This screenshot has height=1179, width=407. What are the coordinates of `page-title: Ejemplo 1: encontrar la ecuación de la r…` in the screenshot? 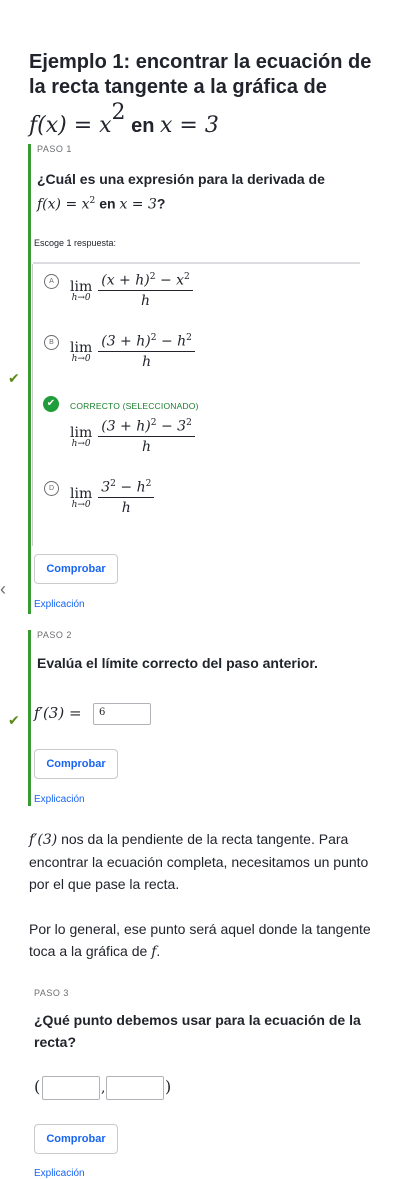 It's located at (209, 94).